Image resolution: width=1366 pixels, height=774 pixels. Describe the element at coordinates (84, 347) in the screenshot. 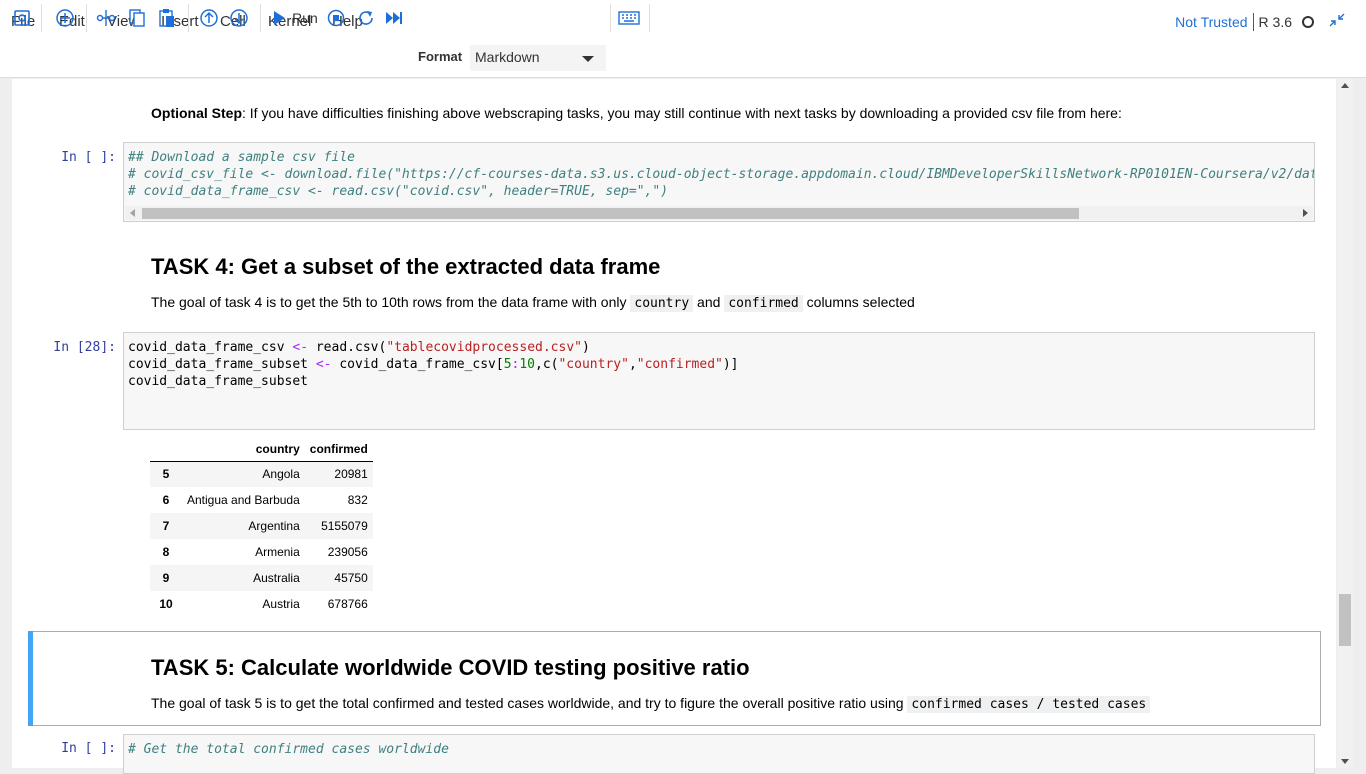

I see `input-prompt: In [28]:` at that location.